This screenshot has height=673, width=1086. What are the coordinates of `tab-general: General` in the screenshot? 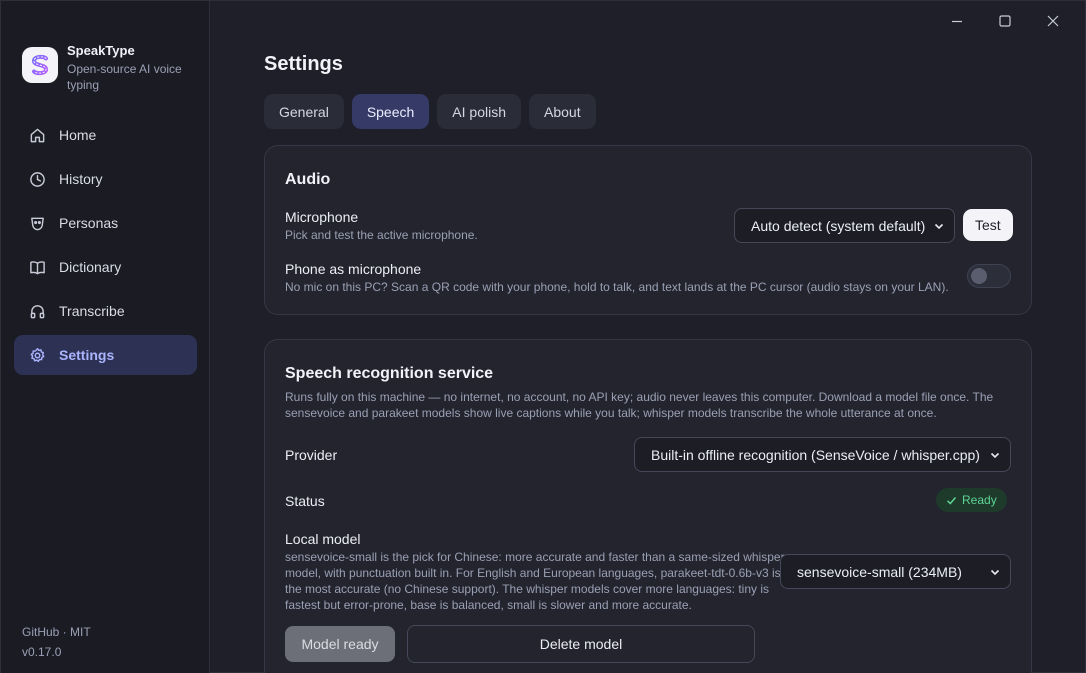 It's located at (304, 111).